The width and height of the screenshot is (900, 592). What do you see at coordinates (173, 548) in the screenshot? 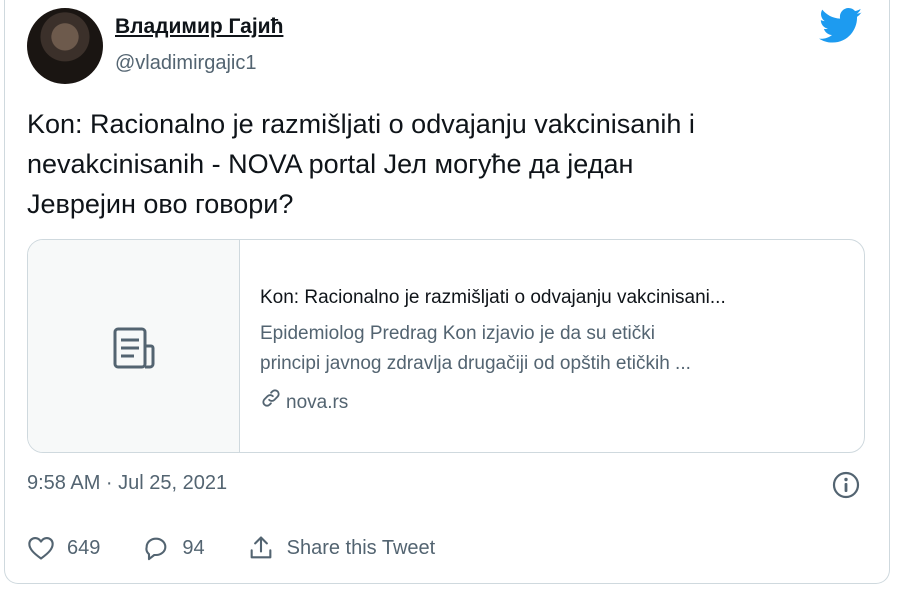
I see `reply-button: 94` at bounding box center [173, 548].